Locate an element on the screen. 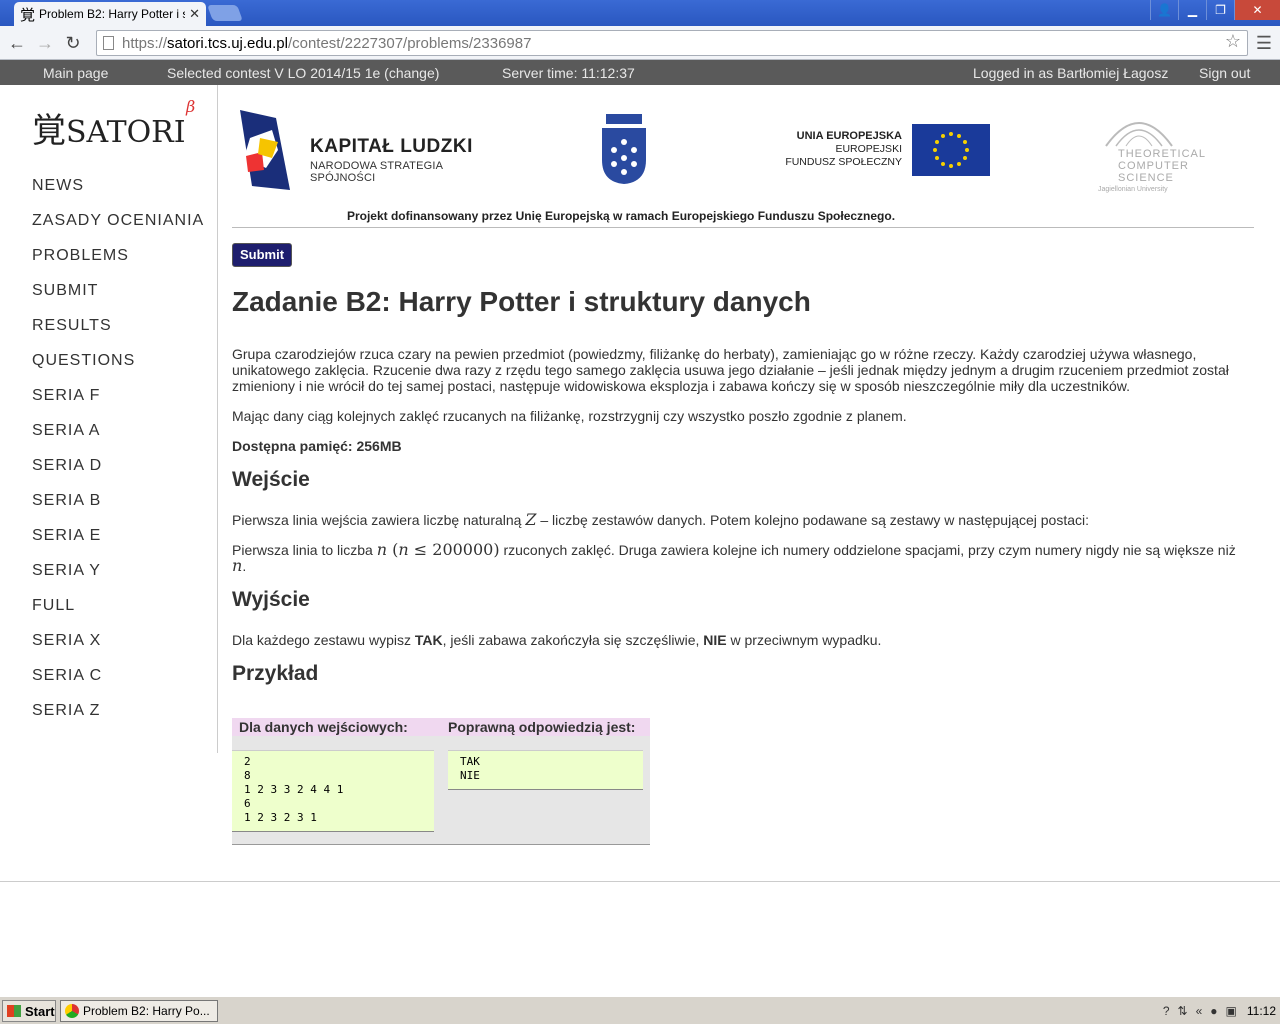 This screenshot has width=1280, height=1024. footer-divider is located at coordinates (640, 881).